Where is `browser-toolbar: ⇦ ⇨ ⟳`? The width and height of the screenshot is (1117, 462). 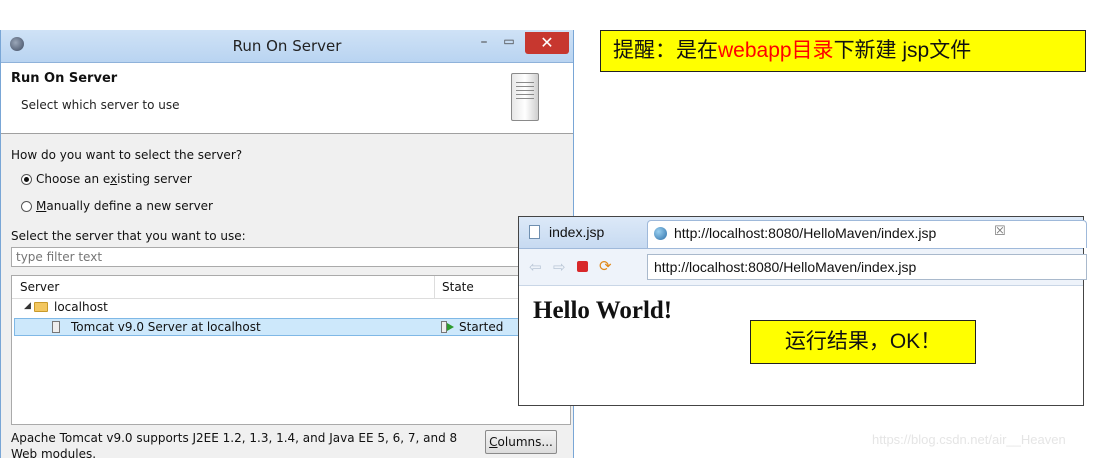 browser-toolbar: ⇦ ⇨ ⟳ is located at coordinates (803, 267).